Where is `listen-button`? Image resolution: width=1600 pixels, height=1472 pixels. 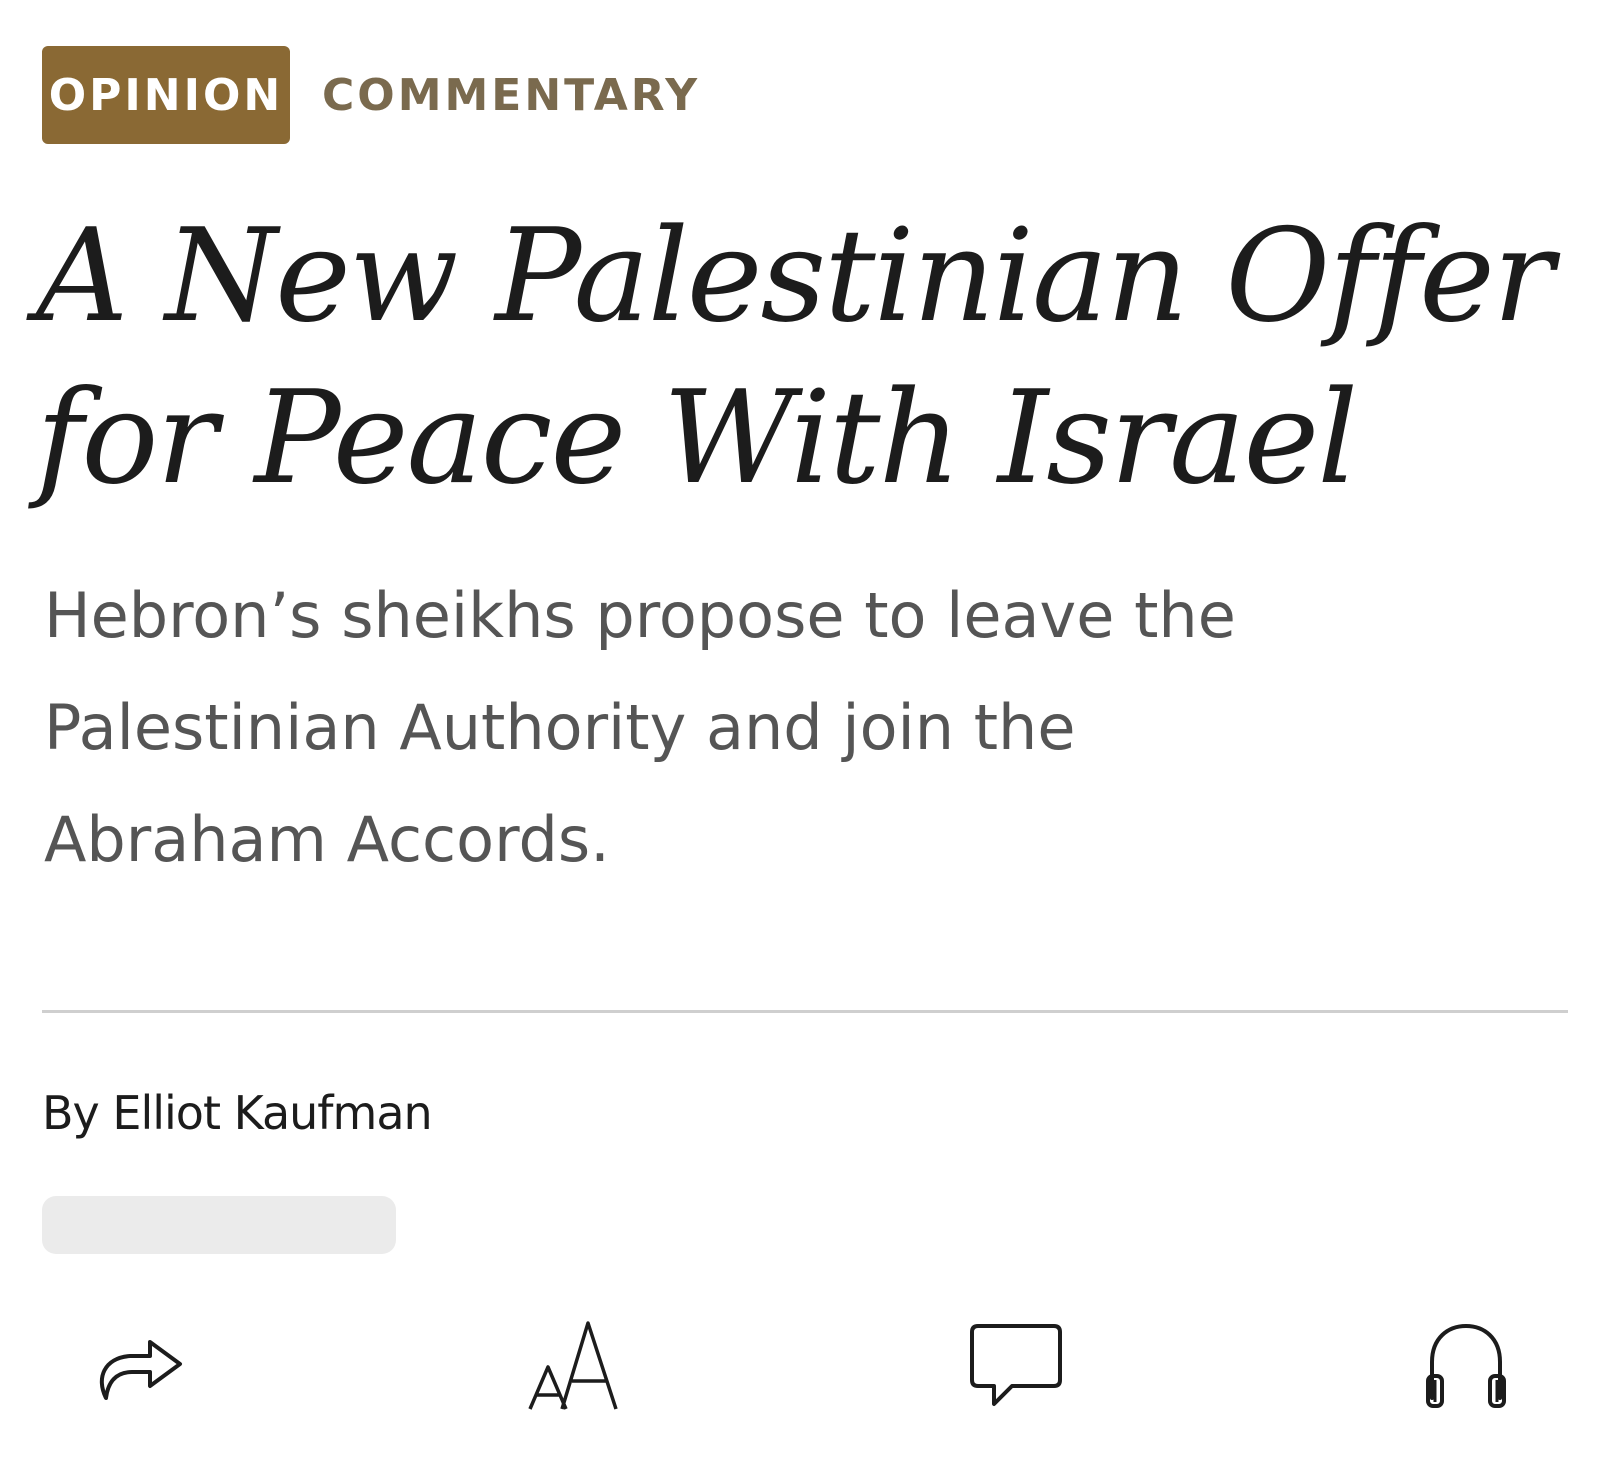 listen-button is located at coordinates (1466, 1365).